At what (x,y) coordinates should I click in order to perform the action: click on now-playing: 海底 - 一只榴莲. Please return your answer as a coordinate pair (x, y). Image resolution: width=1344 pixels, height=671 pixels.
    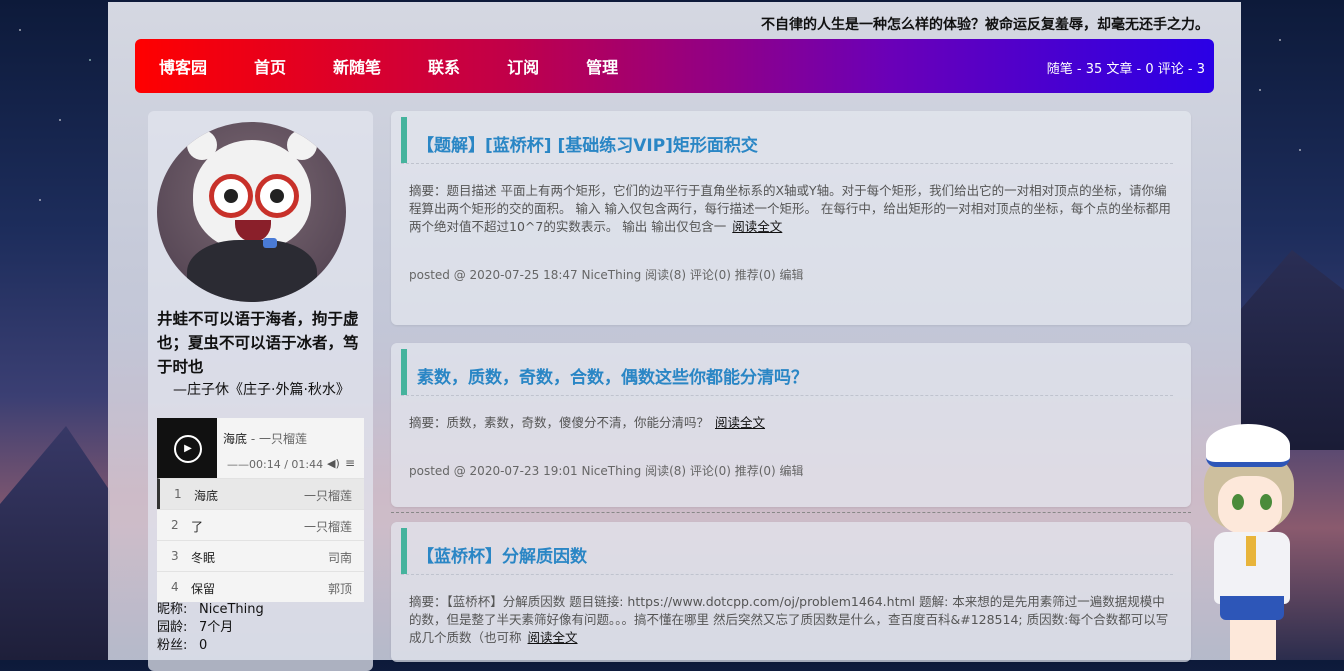
    Looking at the image, I should click on (265, 438).